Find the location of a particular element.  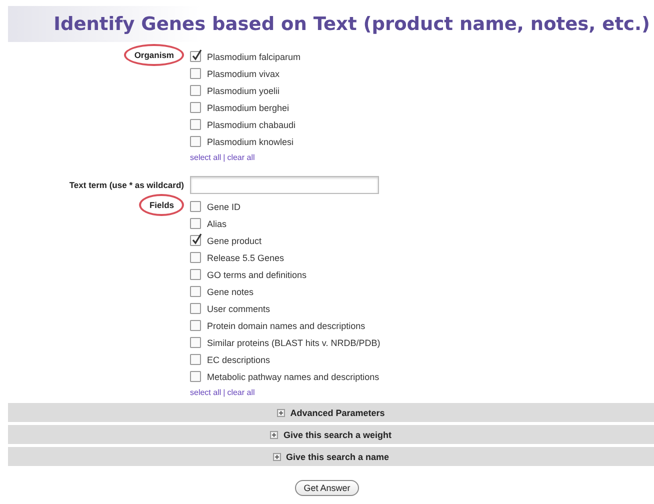

option-label: GO terms and definitions is located at coordinates (257, 275).